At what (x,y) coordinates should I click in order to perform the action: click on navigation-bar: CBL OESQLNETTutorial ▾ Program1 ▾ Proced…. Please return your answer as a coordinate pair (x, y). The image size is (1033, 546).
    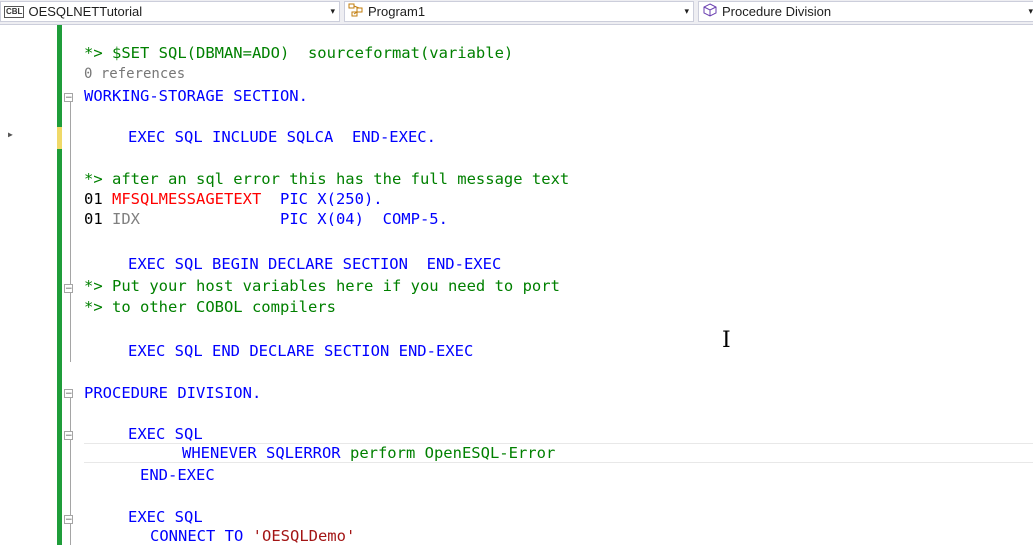
    Looking at the image, I should click on (516, 12).